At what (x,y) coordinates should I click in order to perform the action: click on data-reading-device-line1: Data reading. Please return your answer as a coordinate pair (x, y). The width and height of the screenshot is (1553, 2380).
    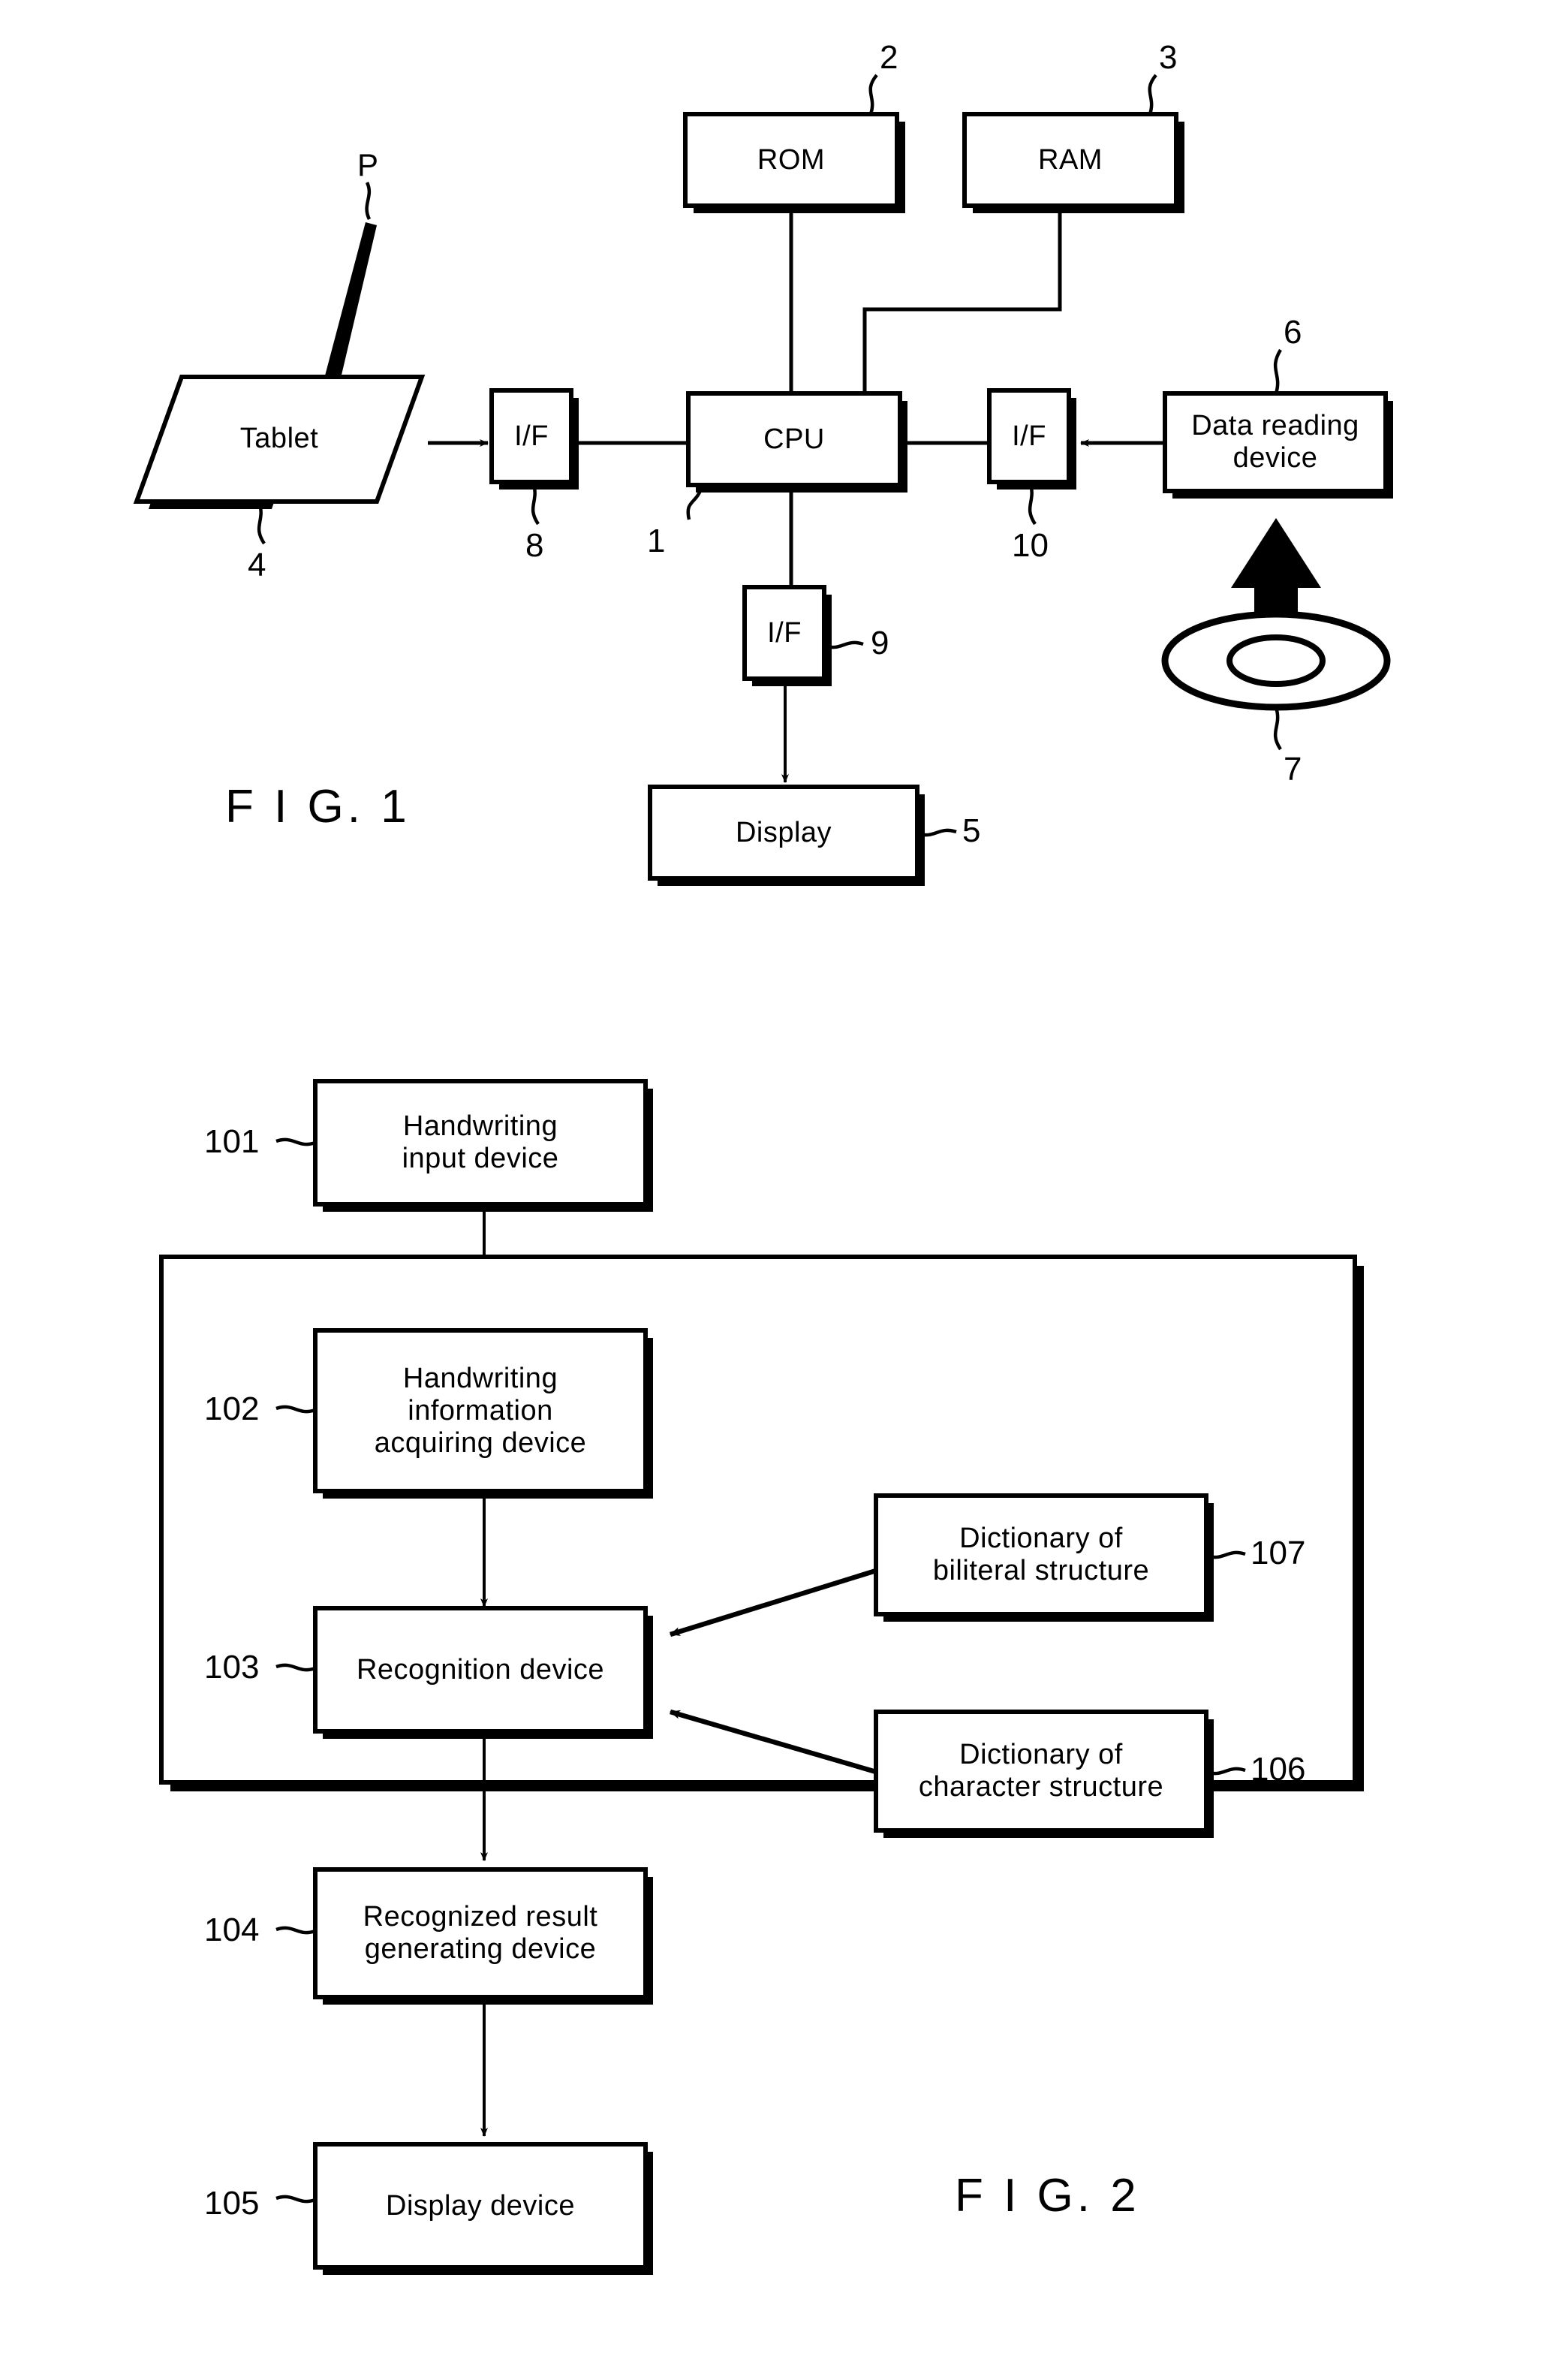
    Looking at the image, I should click on (1275, 425).